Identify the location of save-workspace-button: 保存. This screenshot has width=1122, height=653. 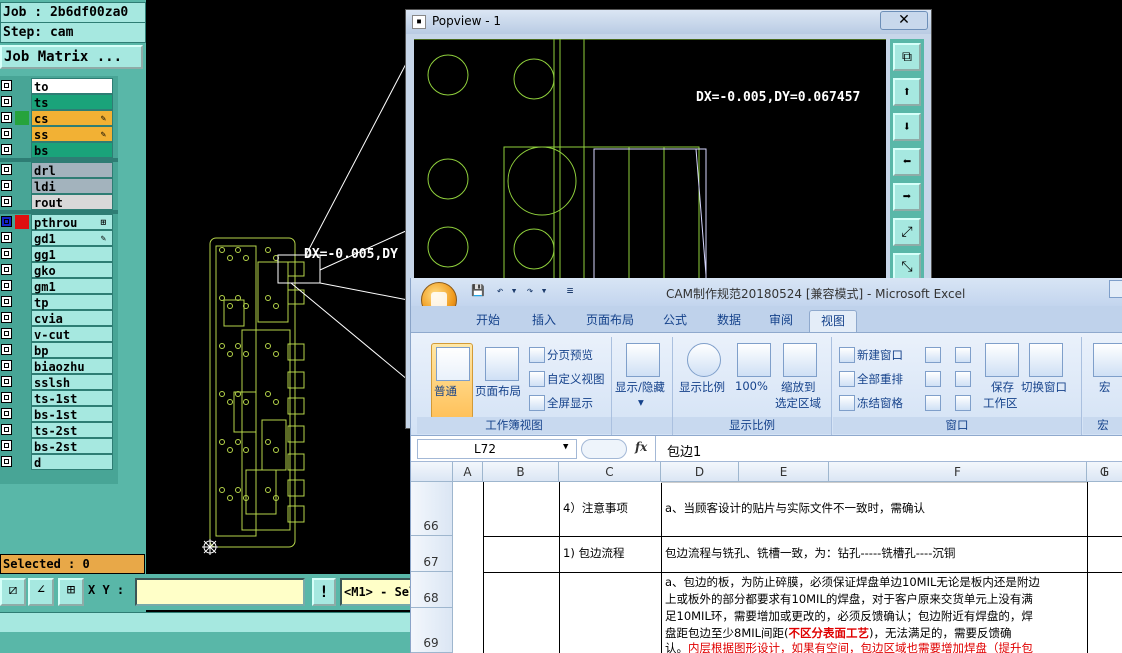
(1002, 387).